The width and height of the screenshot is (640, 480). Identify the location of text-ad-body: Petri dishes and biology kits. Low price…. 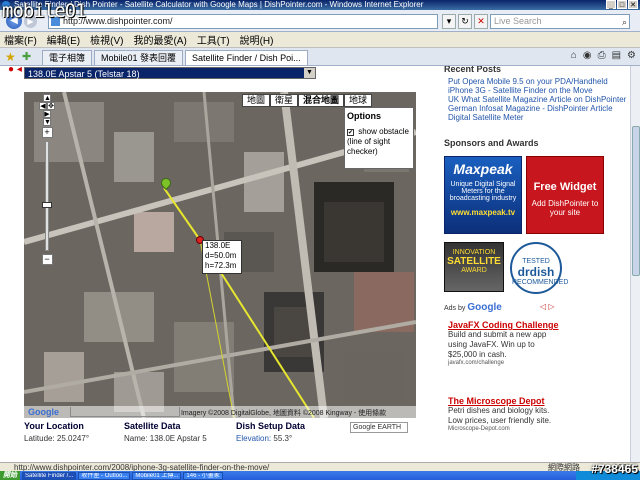
(500, 415).